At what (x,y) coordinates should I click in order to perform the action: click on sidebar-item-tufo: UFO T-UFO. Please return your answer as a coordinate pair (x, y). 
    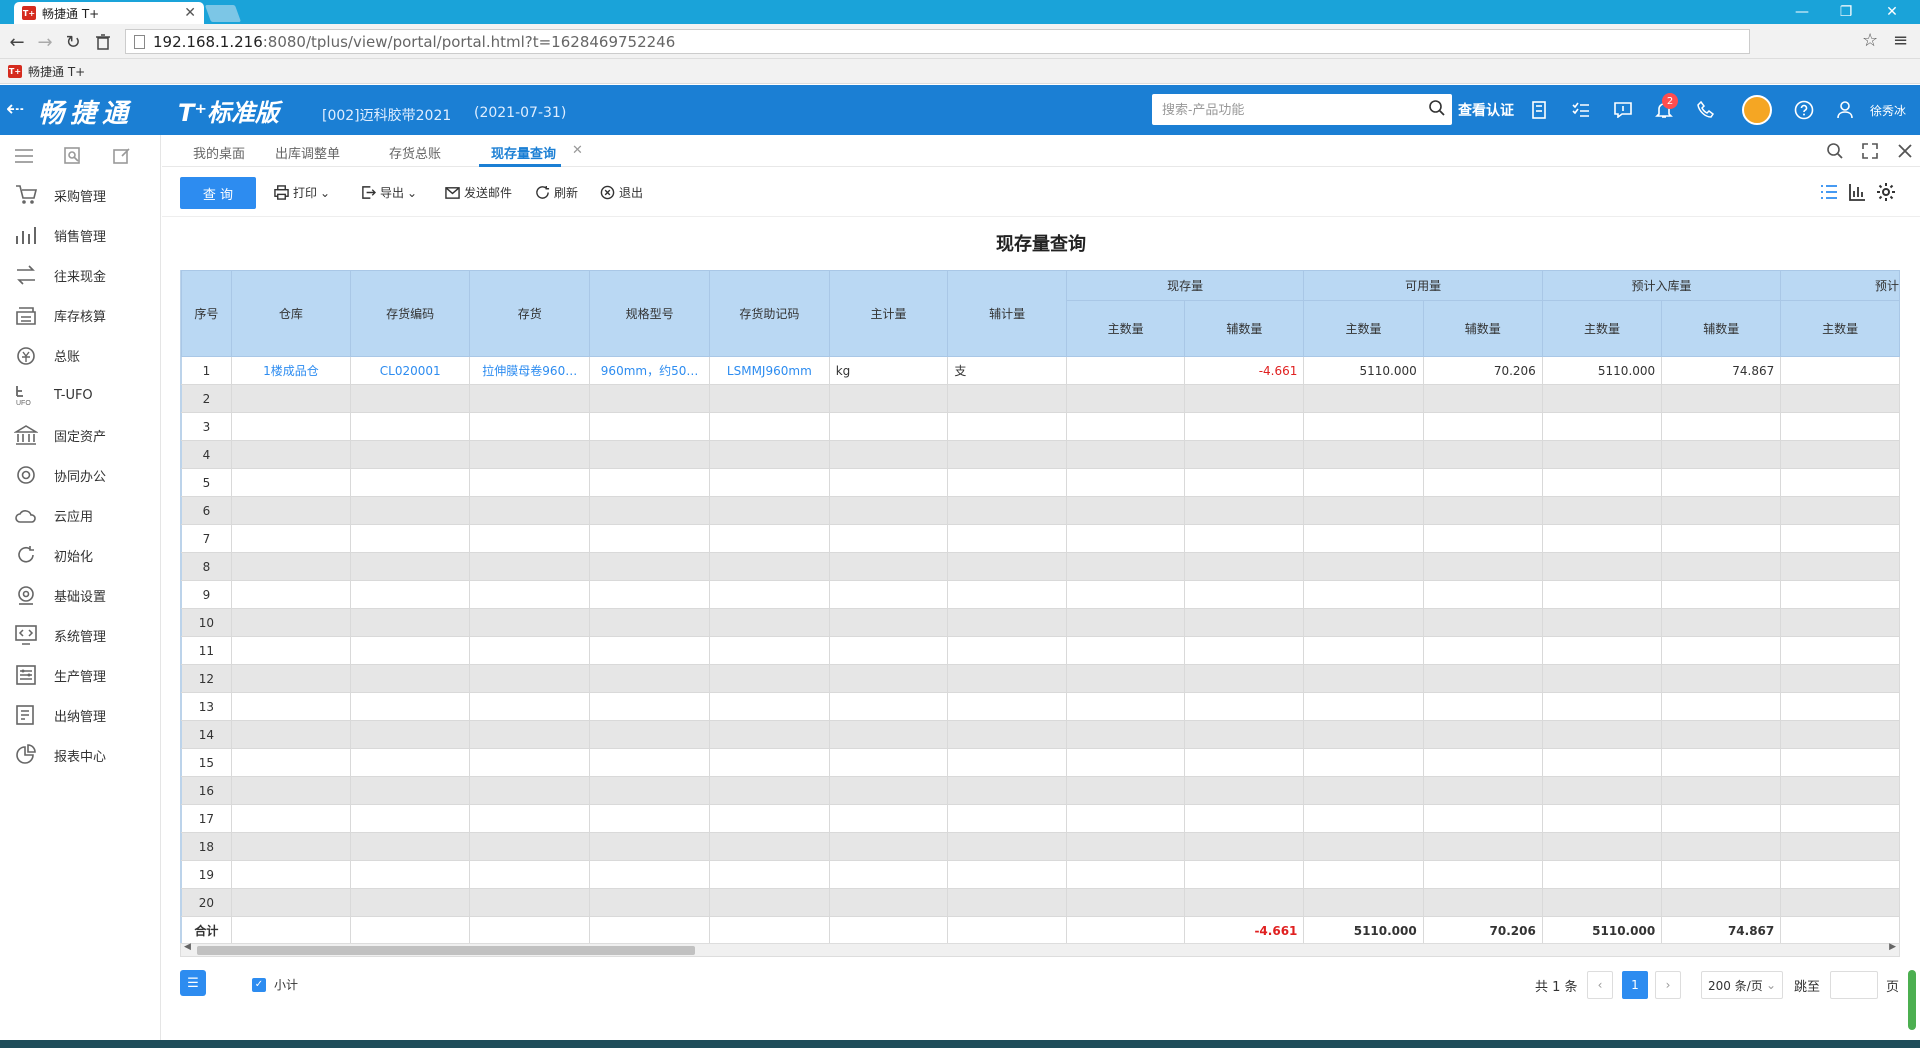
    Looking at the image, I should click on (80, 395).